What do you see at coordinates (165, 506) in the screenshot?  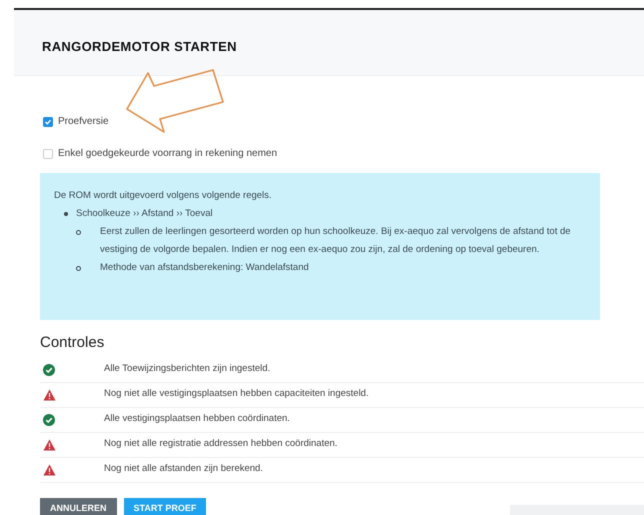 I see `start-button: START PROEF` at bounding box center [165, 506].